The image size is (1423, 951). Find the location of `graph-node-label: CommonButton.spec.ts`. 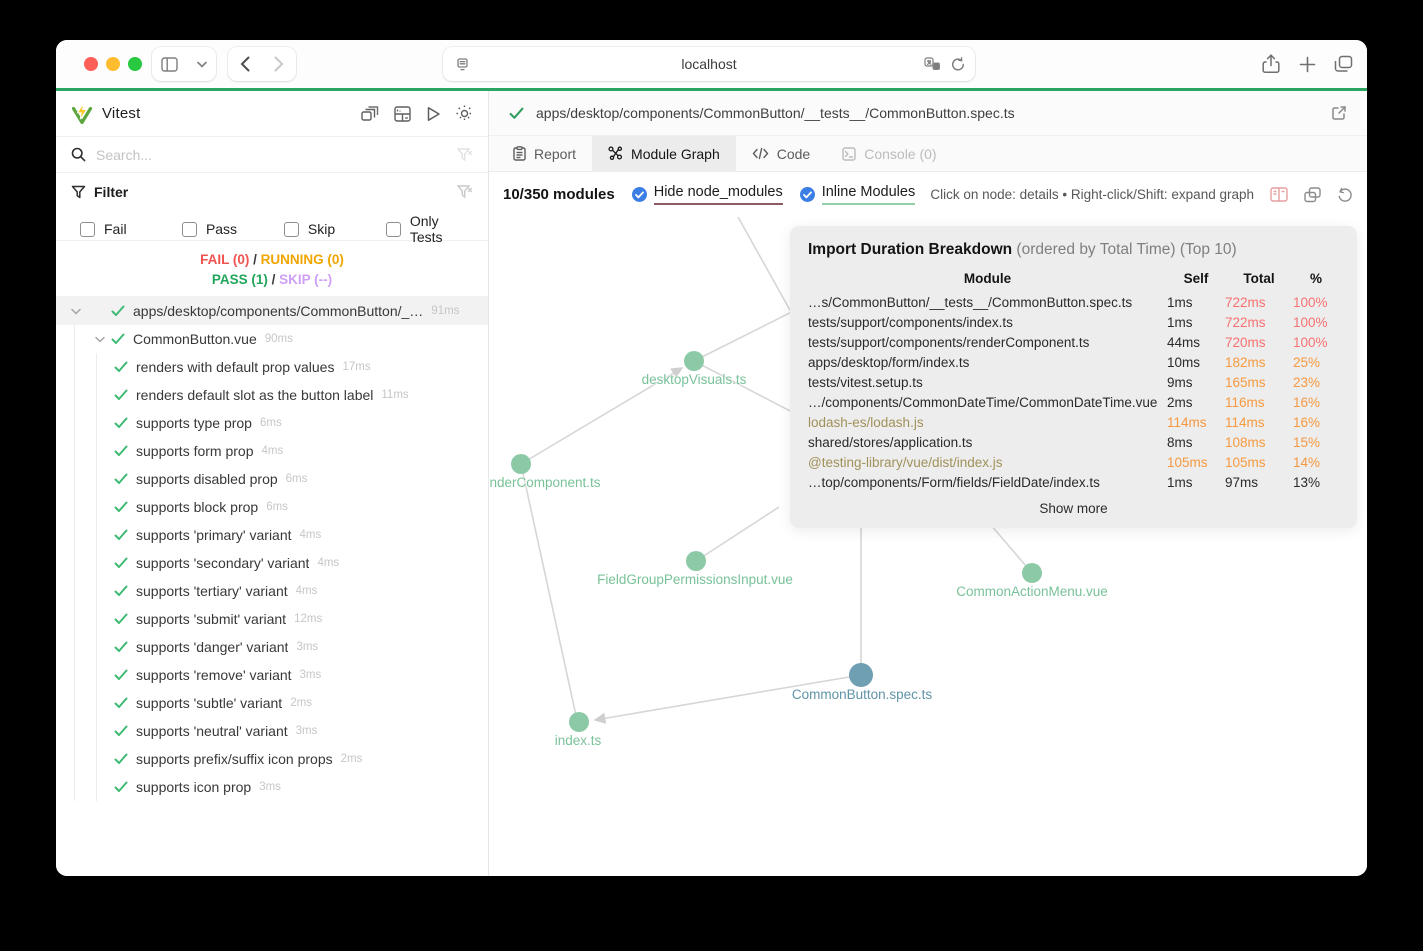

graph-node-label: CommonButton.spec.ts is located at coordinates (862, 694).